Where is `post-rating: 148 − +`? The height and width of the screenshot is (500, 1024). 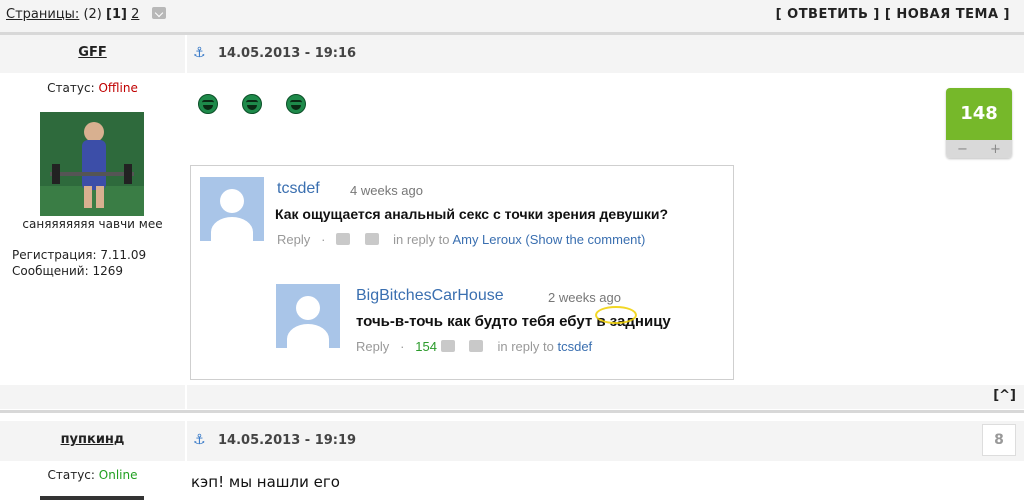
post-rating: 148 − + is located at coordinates (979, 123).